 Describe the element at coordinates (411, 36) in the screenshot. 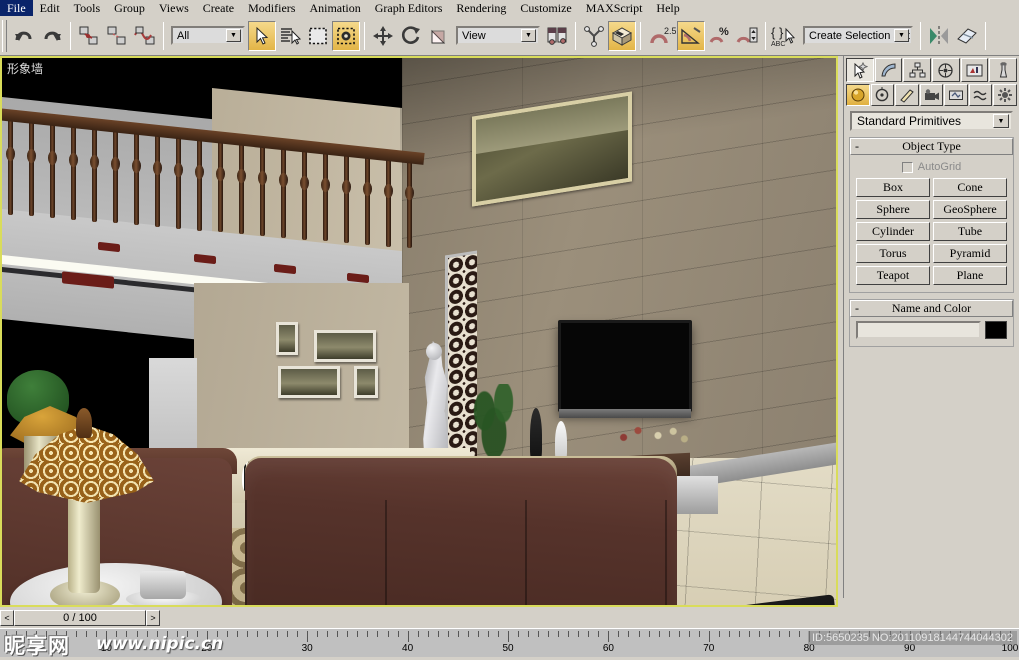

I see `select-and-rotate-icon` at that location.